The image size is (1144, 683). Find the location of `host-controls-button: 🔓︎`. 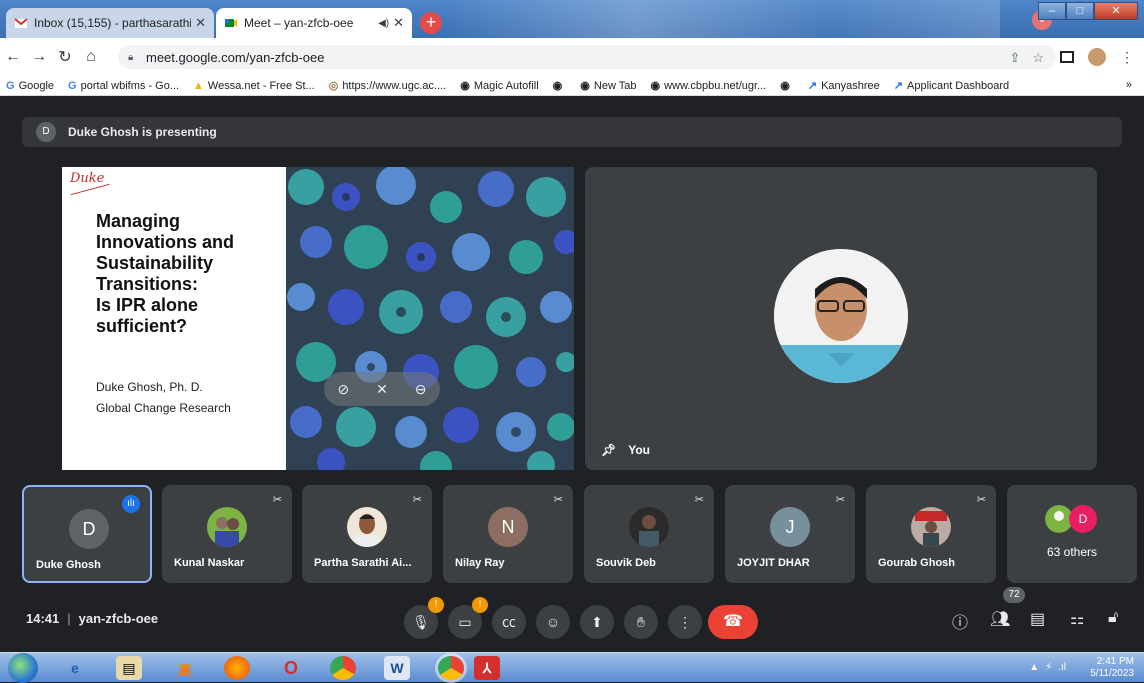

host-controls-button: 🔓︎ is located at coordinates (1113, 618).